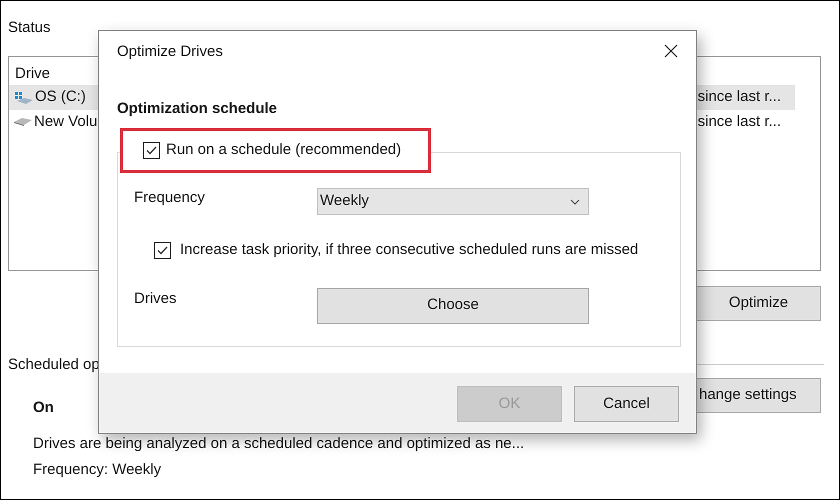  Describe the element at coordinates (156, 298) in the screenshot. I see `field-label: Drives` at that location.